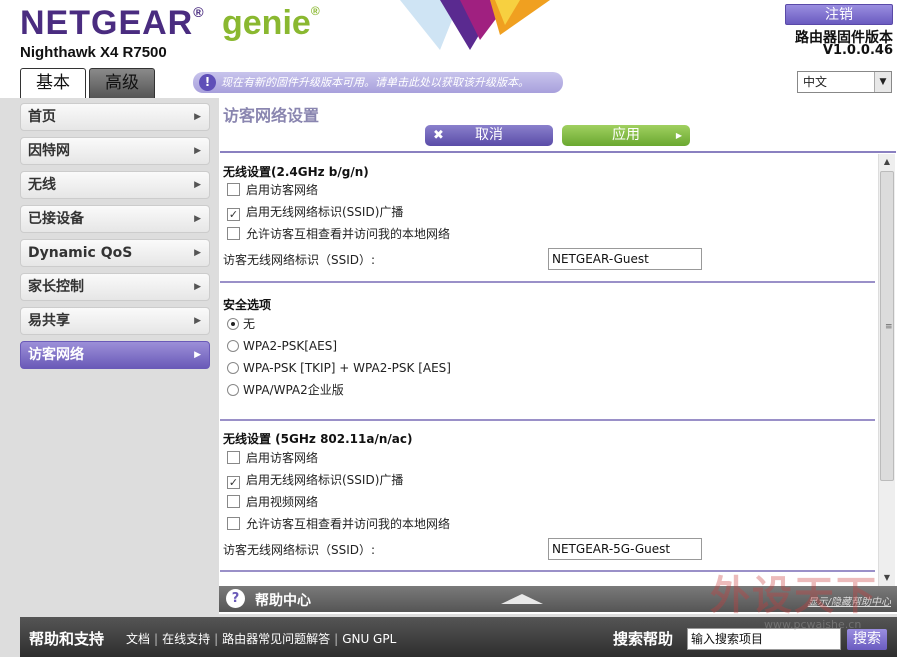  What do you see at coordinates (93, 52) in the screenshot?
I see `router-model: Nighthawk X4 R7500` at bounding box center [93, 52].